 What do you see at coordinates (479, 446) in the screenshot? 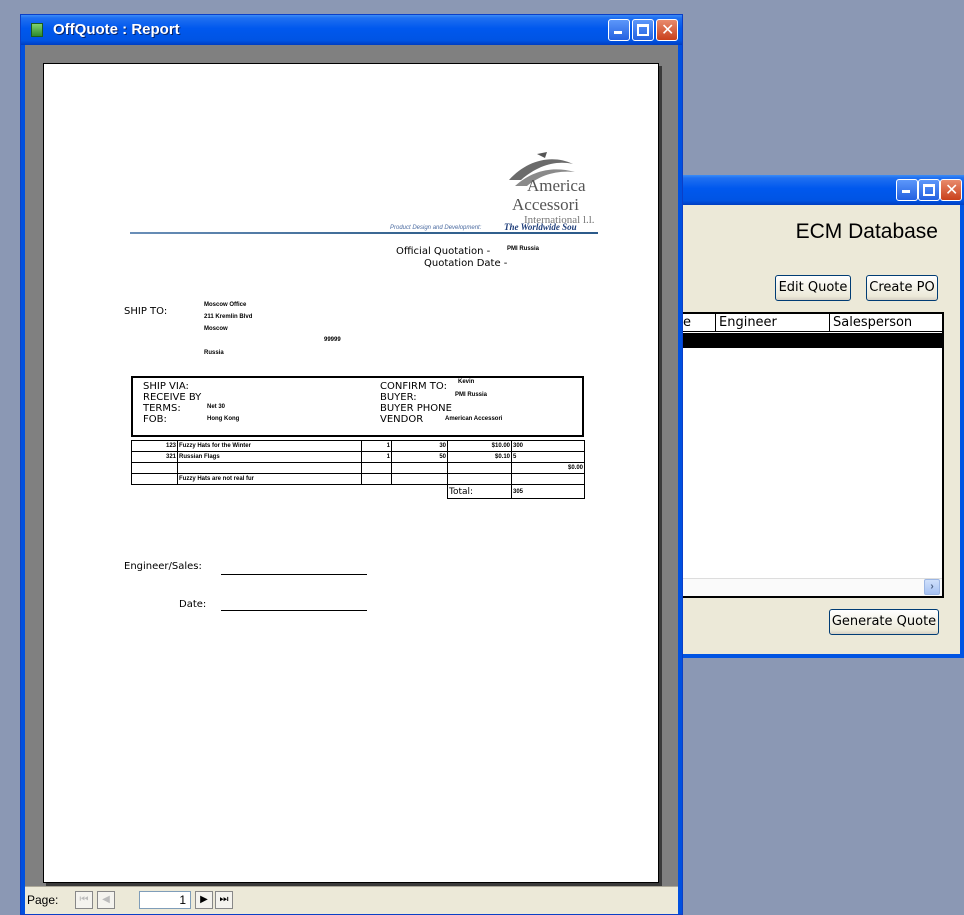
I see `item-price: $10.00` at bounding box center [479, 446].